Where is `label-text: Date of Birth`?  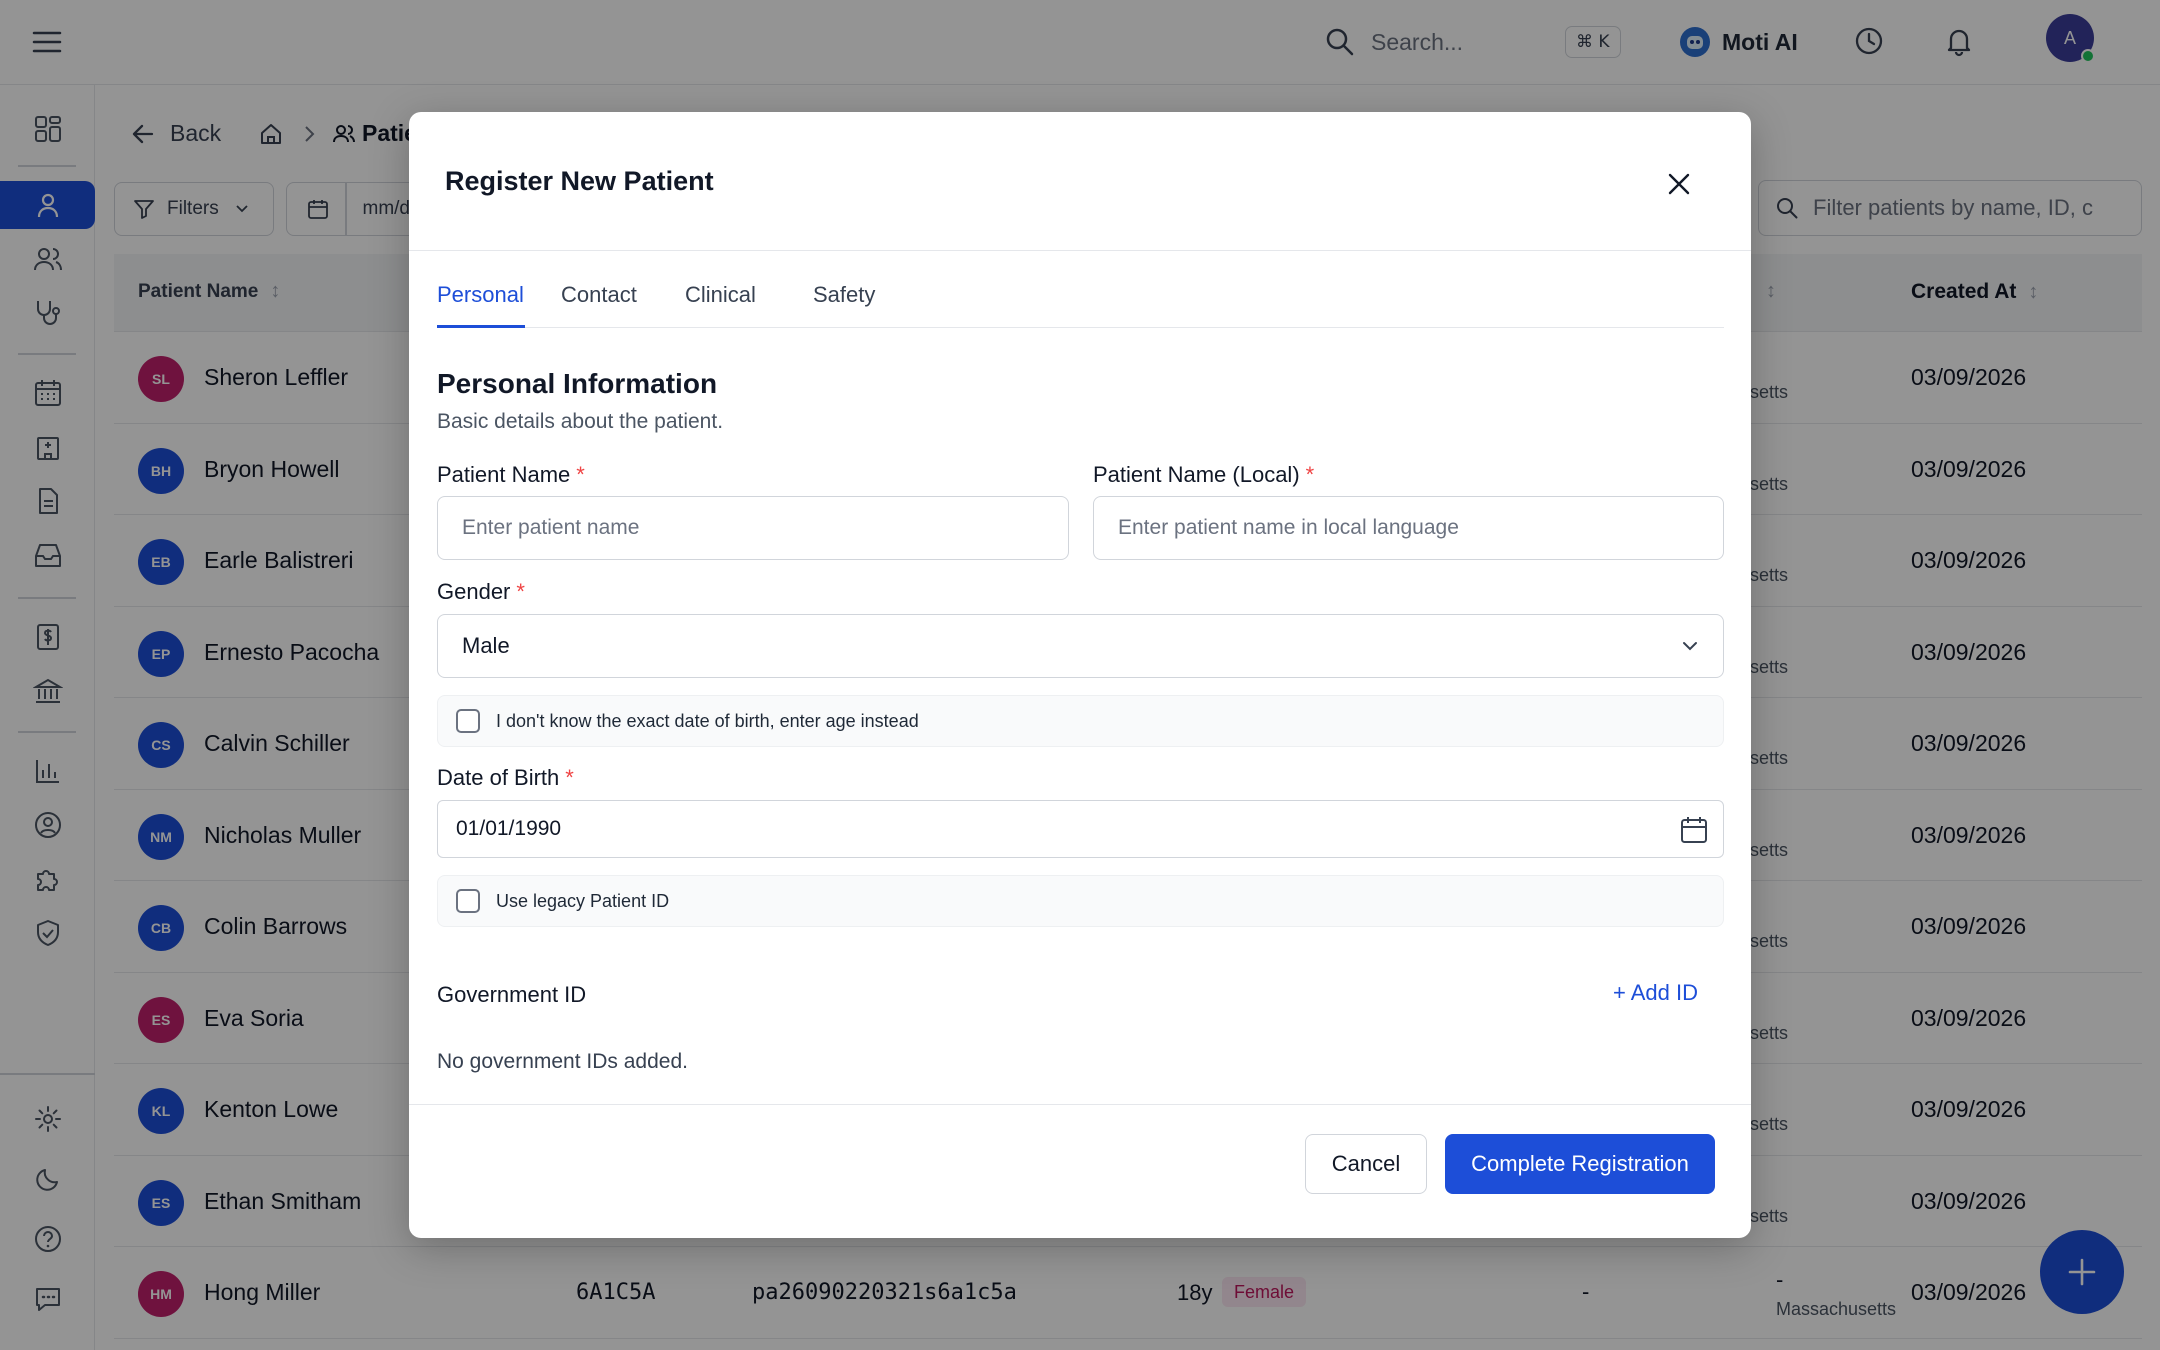
label-text: Date of Birth is located at coordinates (498, 777).